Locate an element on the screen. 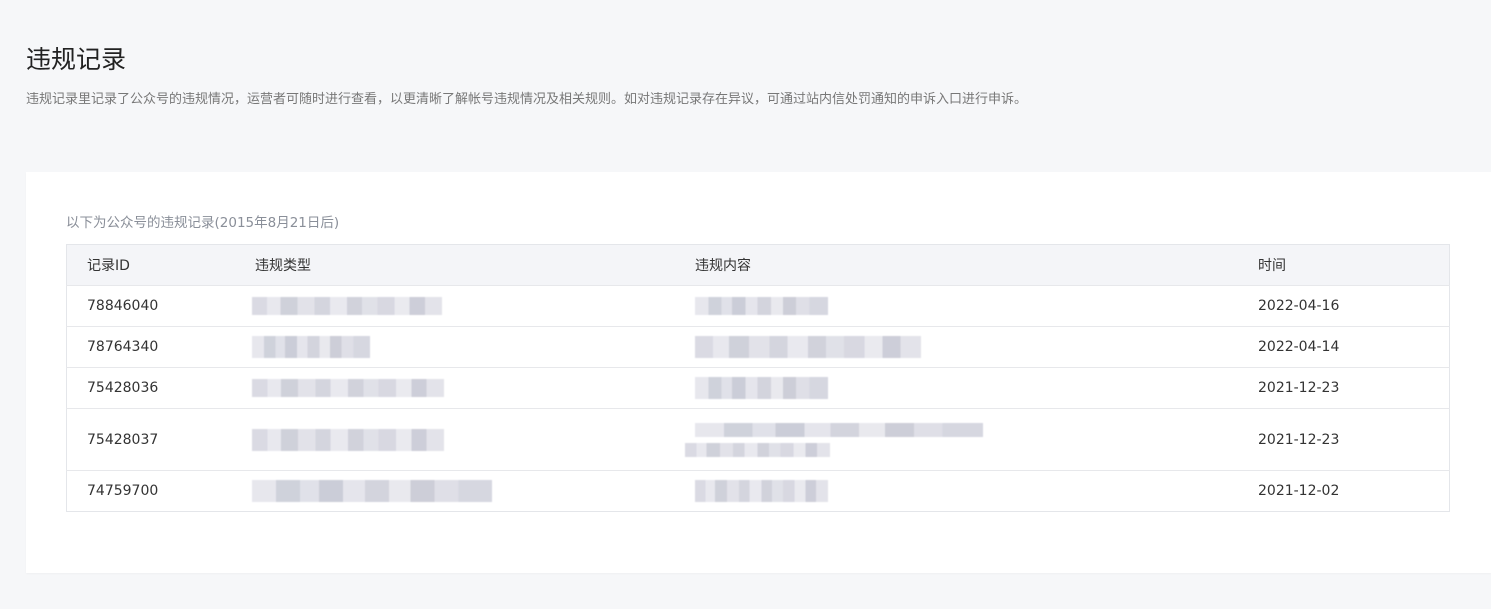  table-row: 75428037 2021-12-23 is located at coordinates (758, 439).